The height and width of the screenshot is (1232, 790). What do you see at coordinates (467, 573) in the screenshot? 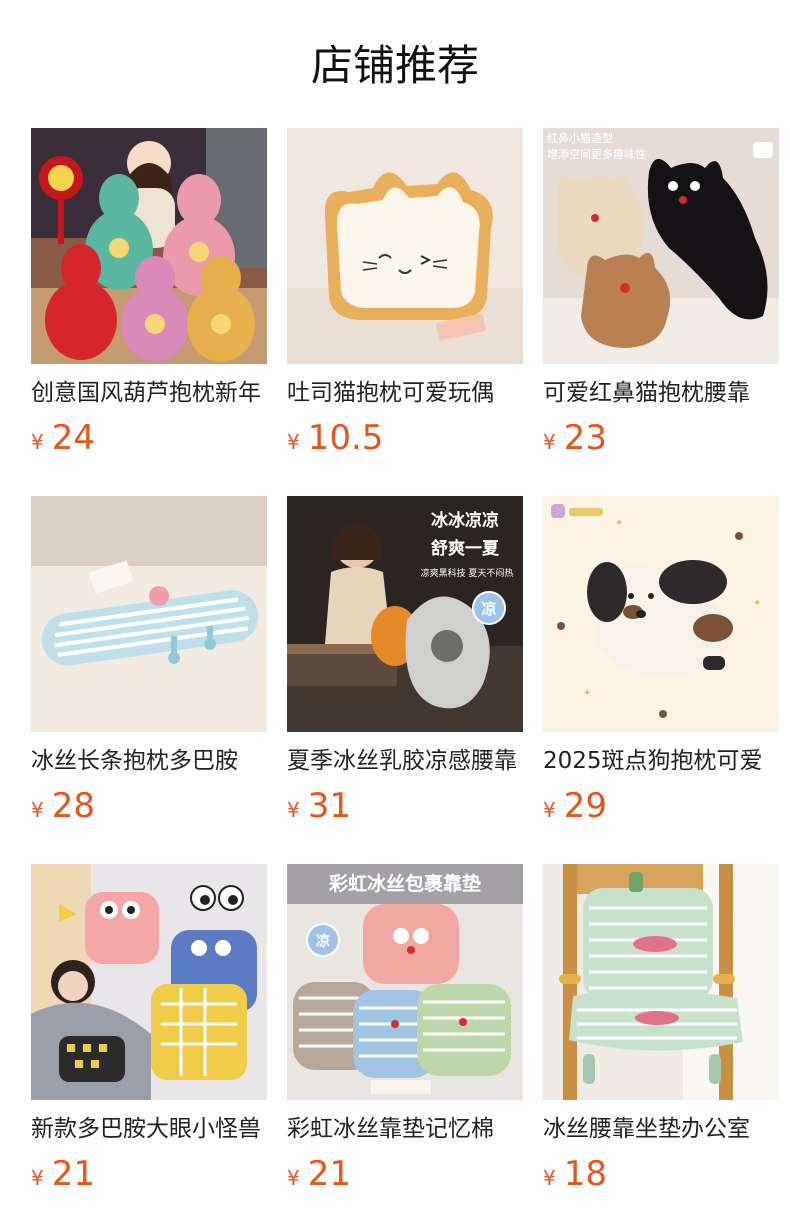
I see `image-caption-line3: 凉爽黑科技 夏天不闷热` at bounding box center [467, 573].